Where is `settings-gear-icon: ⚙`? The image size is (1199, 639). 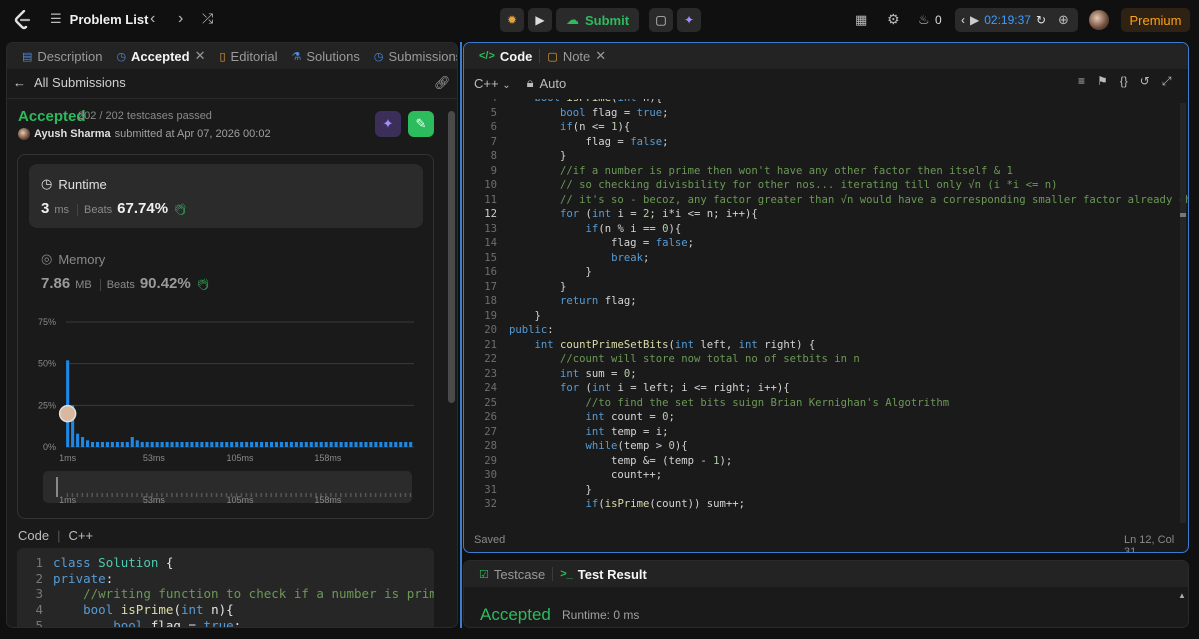 settings-gear-icon: ⚙ is located at coordinates (893, 19).